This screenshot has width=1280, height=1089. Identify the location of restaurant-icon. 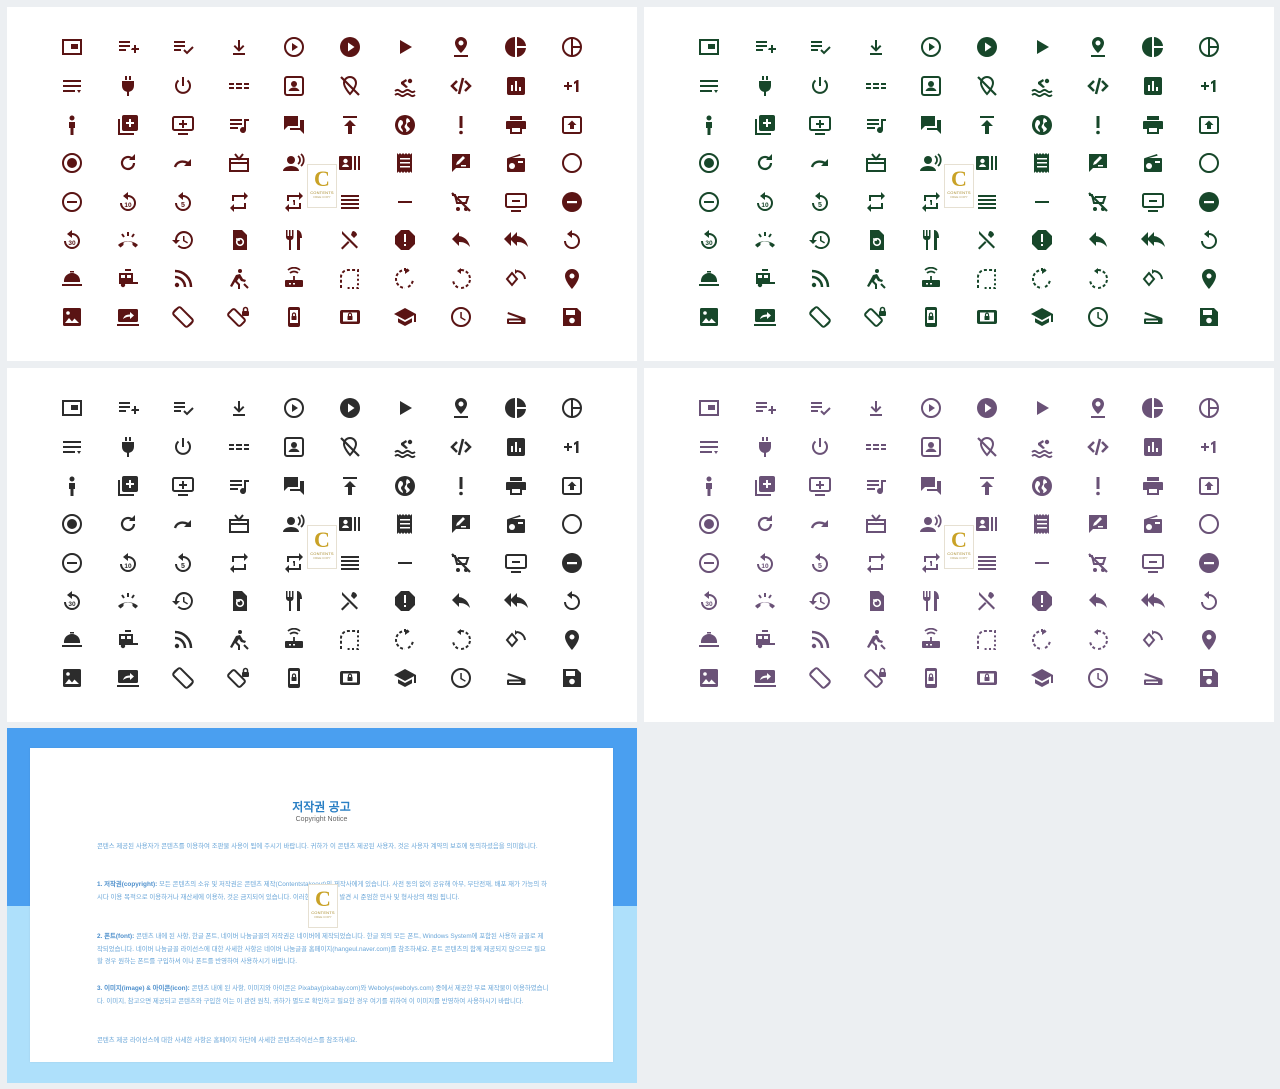
(931, 601).